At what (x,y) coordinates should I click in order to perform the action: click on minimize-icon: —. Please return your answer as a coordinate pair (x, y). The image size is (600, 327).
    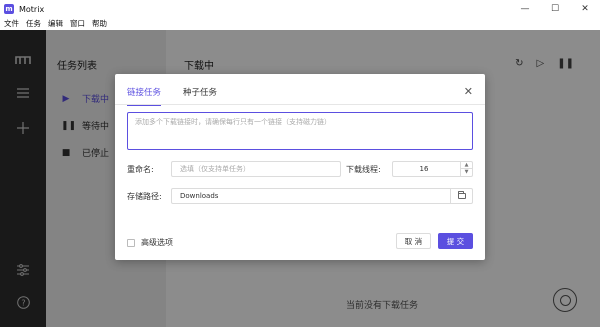
    Looking at the image, I should click on (525, 9).